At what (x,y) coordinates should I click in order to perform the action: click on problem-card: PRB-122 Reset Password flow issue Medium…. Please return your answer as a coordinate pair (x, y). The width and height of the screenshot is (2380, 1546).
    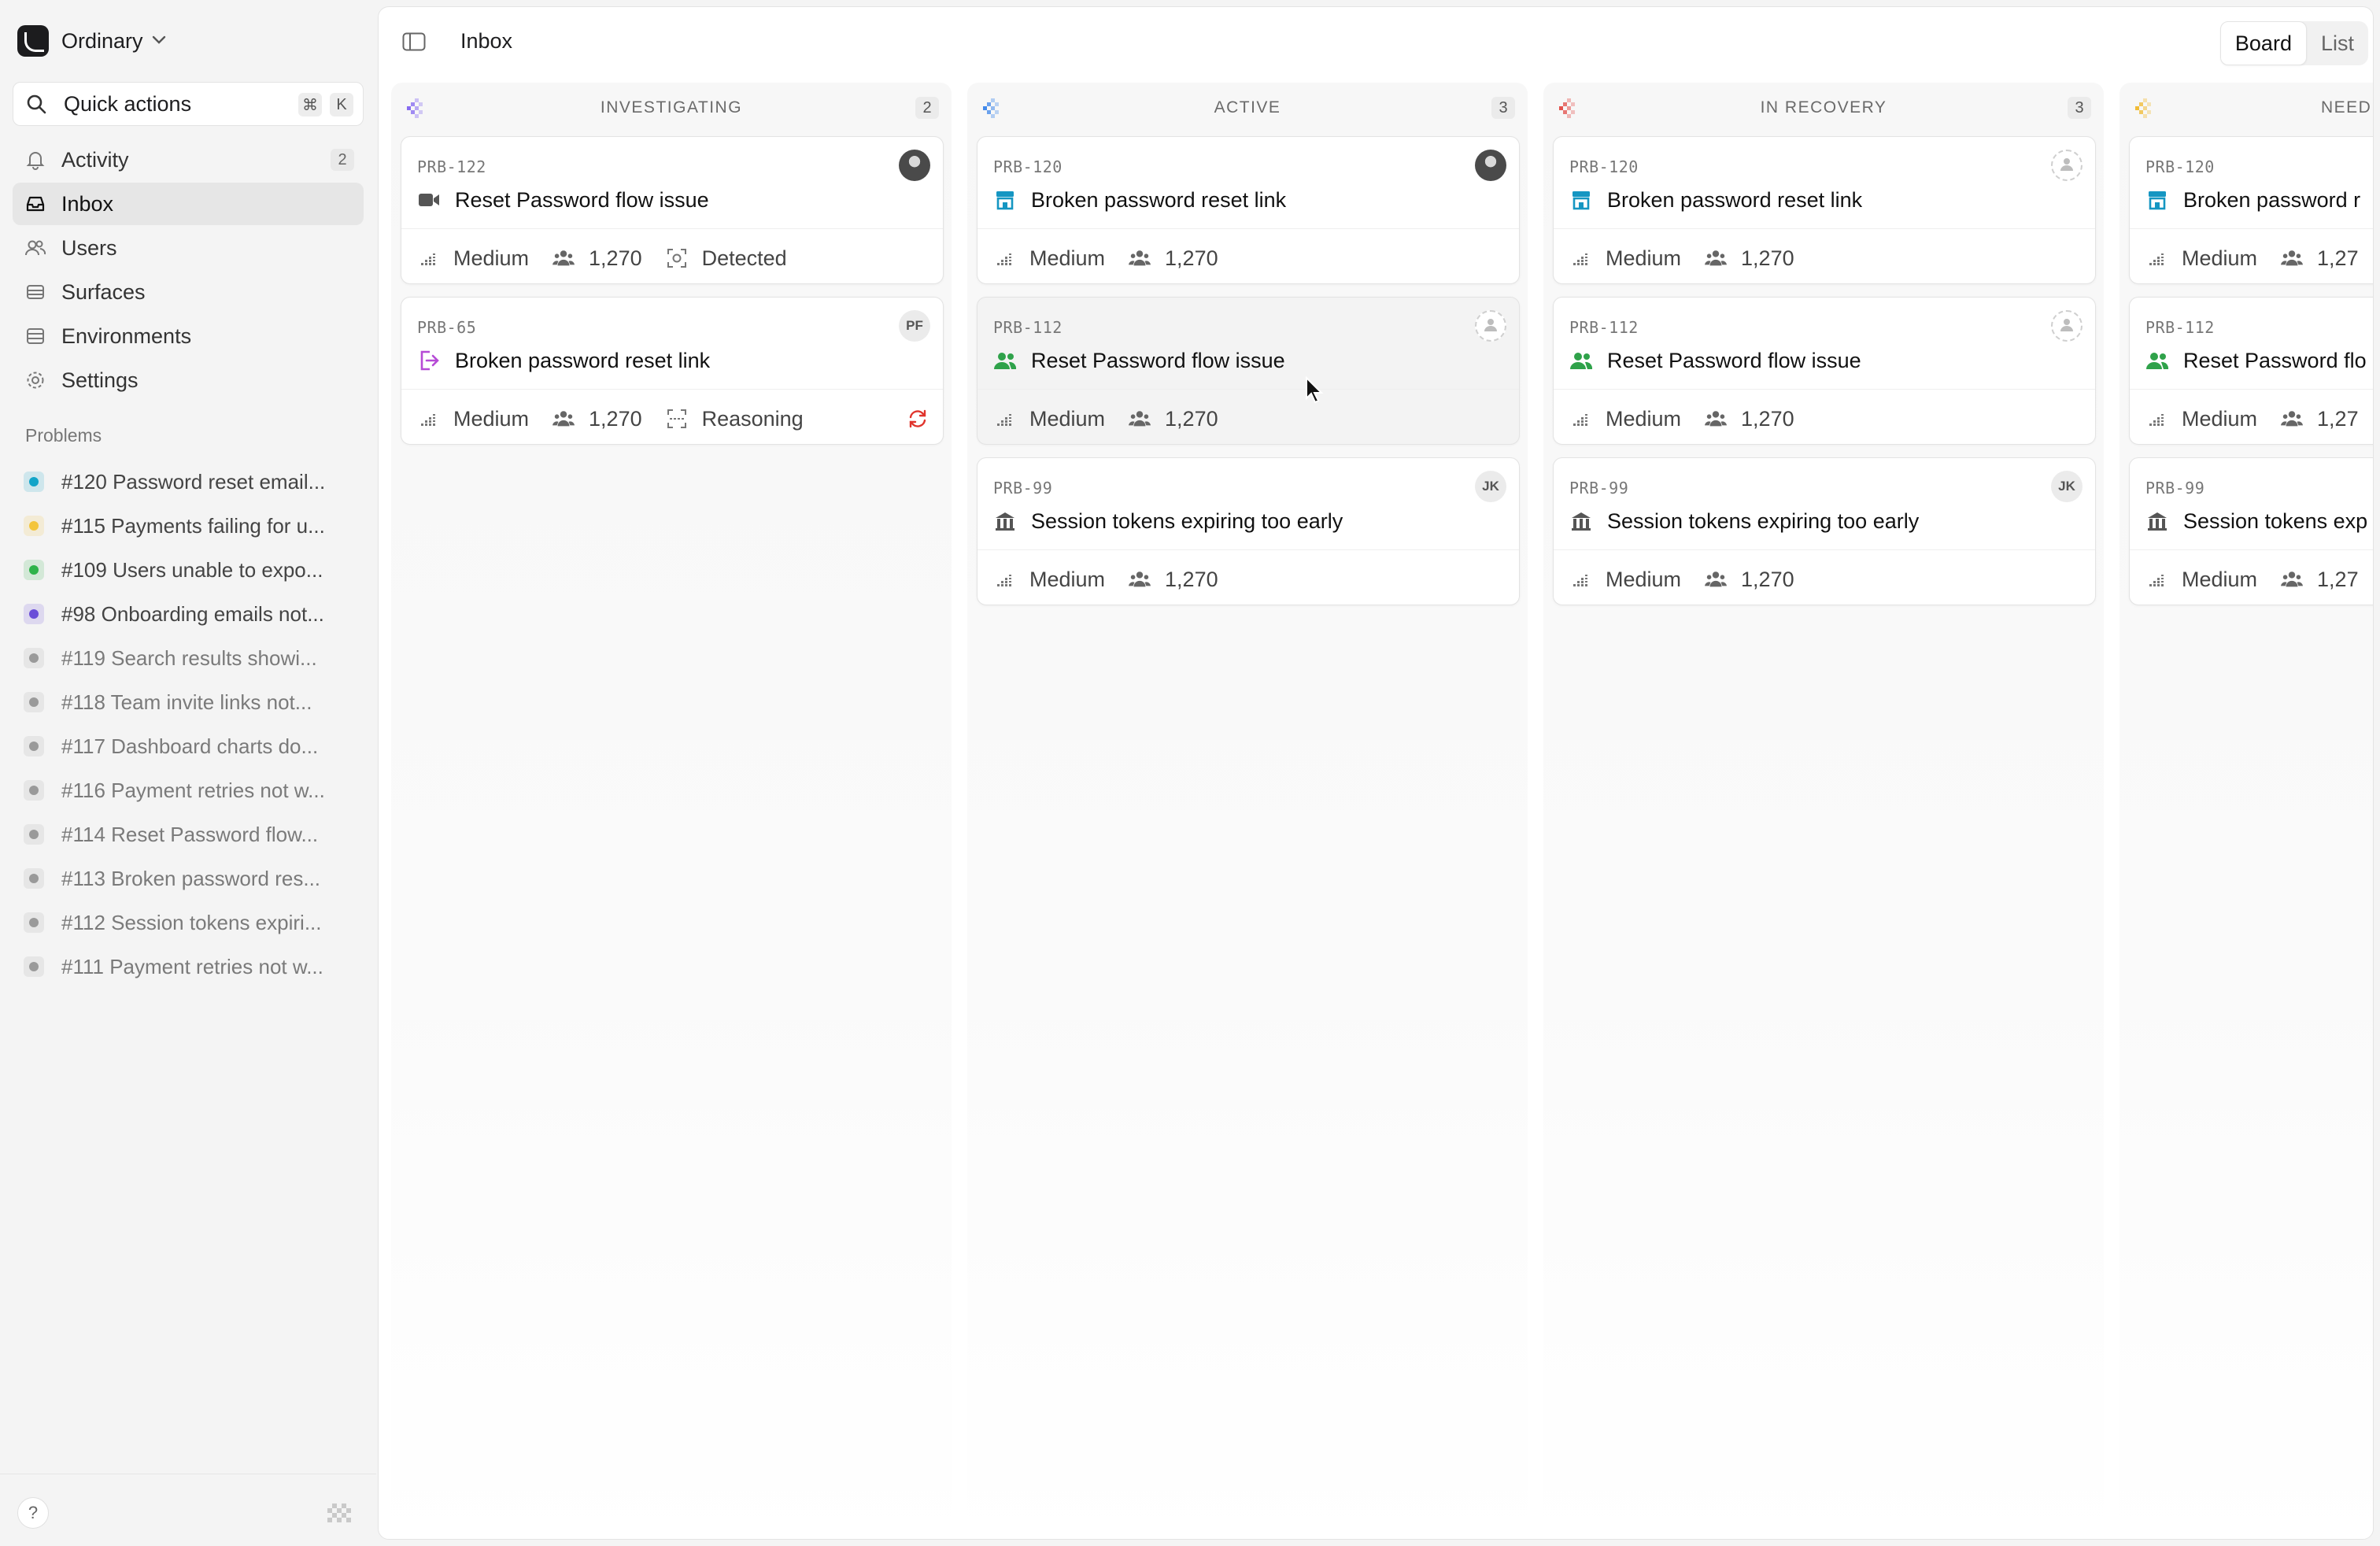
    Looking at the image, I should click on (672, 210).